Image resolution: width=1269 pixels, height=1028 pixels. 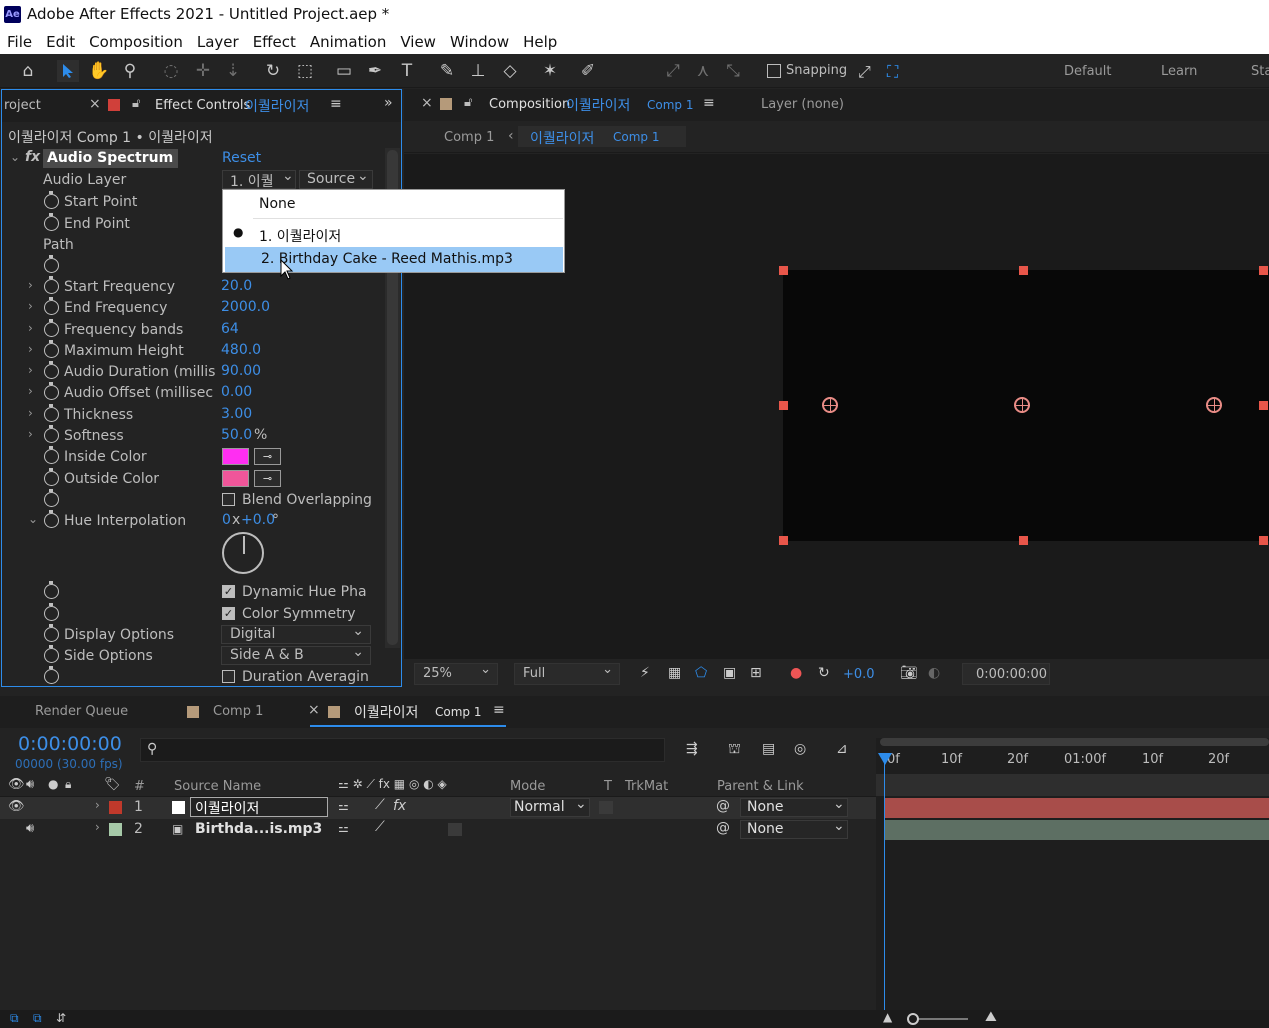 What do you see at coordinates (529, 104) in the screenshot?
I see `tab-composition: Composition` at bounding box center [529, 104].